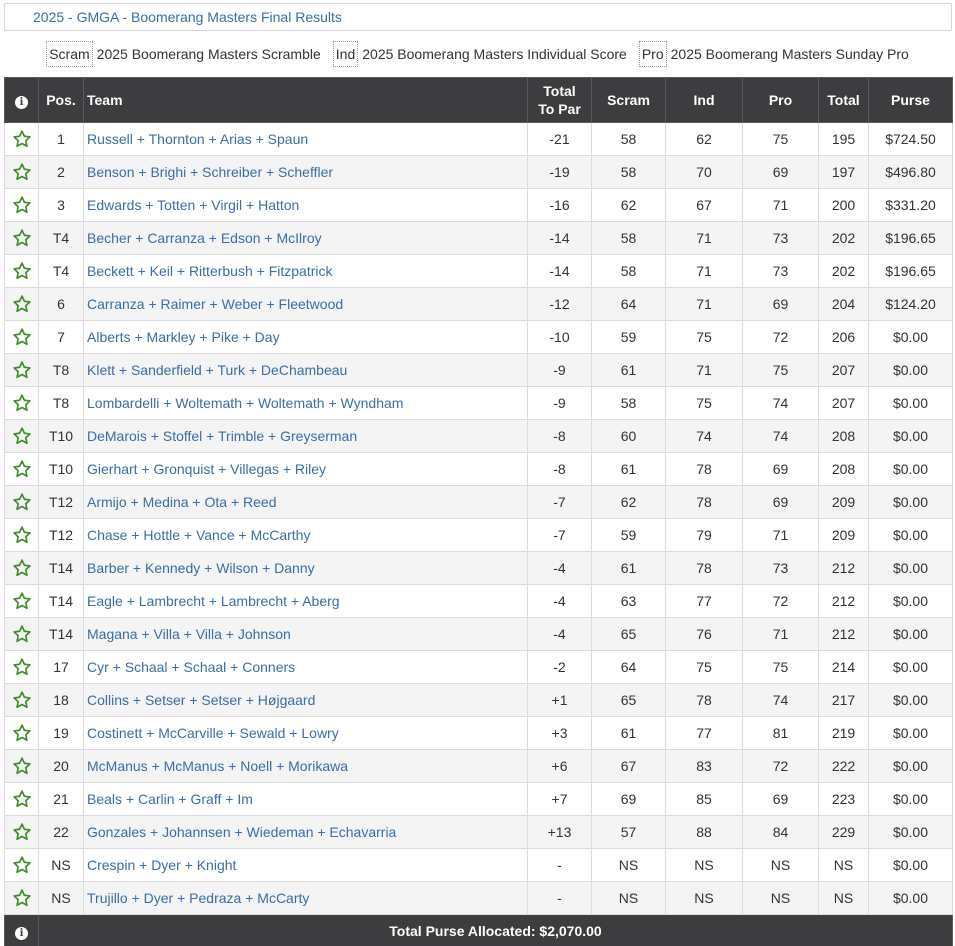 The width and height of the screenshot is (955, 946). What do you see at coordinates (559, 172) in the screenshot?
I see `to-par-cell: -19` at bounding box center [559, 172].